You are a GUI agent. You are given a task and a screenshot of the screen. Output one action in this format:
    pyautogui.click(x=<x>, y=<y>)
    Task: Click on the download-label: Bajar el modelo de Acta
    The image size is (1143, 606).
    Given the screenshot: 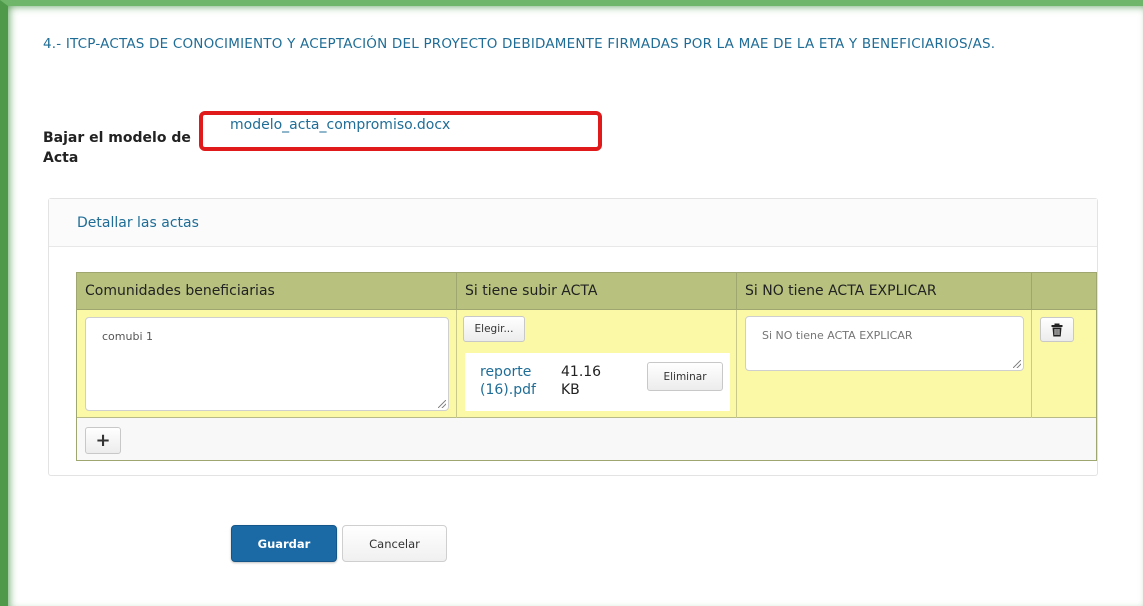 What is the action you would take?
    pyautogui.click(x=117, y=148)
    